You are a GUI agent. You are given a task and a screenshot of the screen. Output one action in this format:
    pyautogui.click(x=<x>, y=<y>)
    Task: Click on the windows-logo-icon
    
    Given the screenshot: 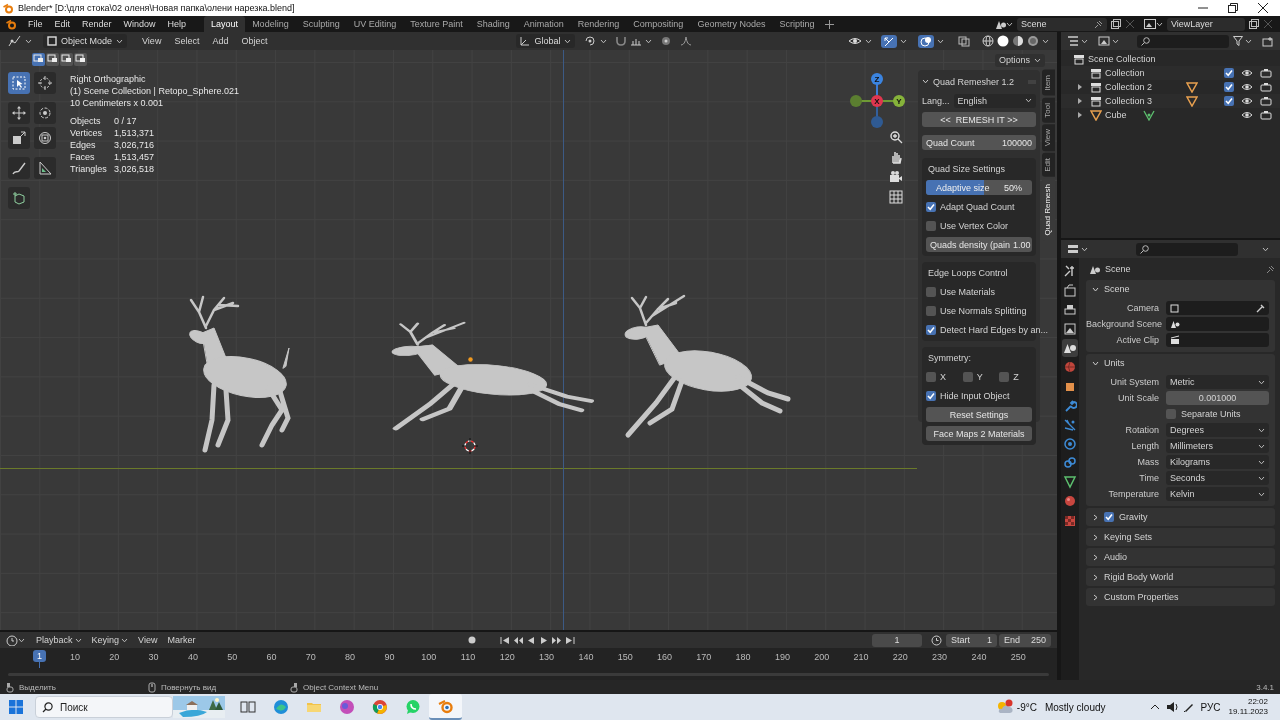 What is the action you would take?
    pyautogui.click(x=16, y=707)
    